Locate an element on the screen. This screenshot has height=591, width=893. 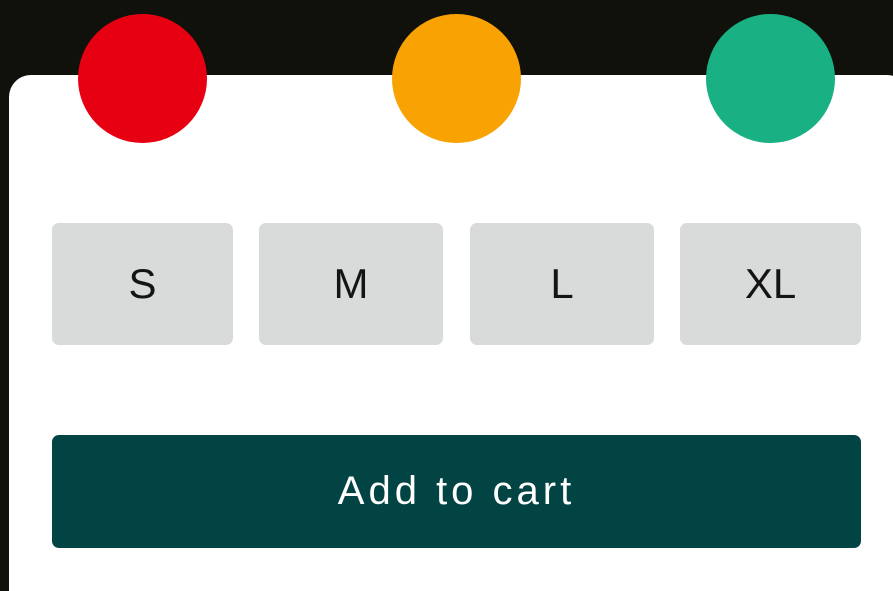
color-swatch-red is located at coordinates (142, 78).